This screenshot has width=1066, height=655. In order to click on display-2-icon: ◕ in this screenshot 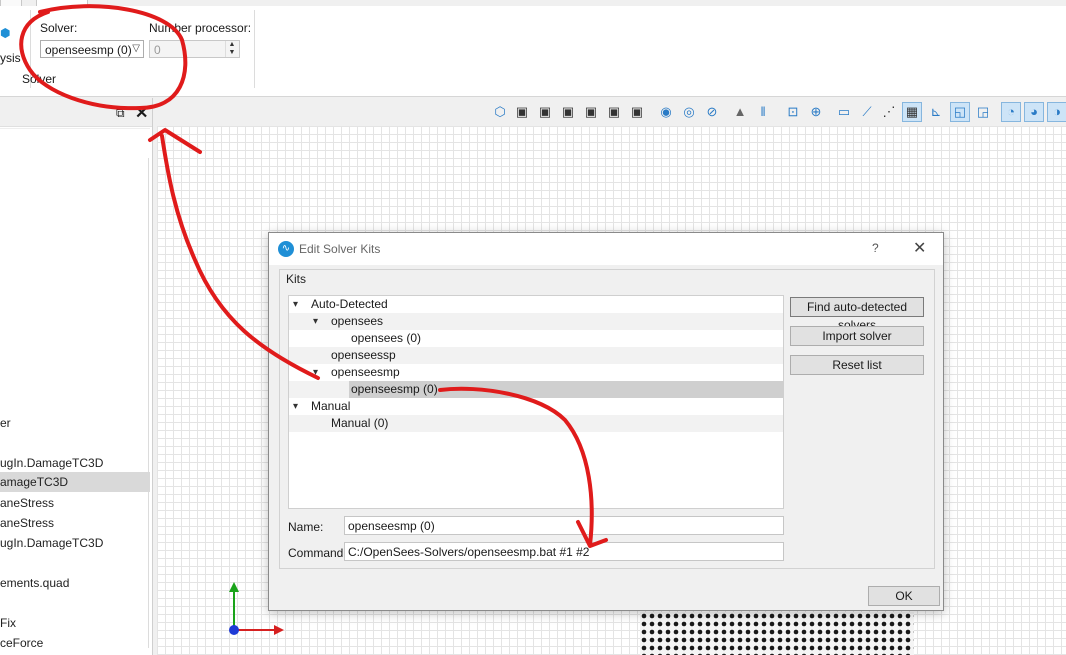, I will do `click(1034, 112)`.